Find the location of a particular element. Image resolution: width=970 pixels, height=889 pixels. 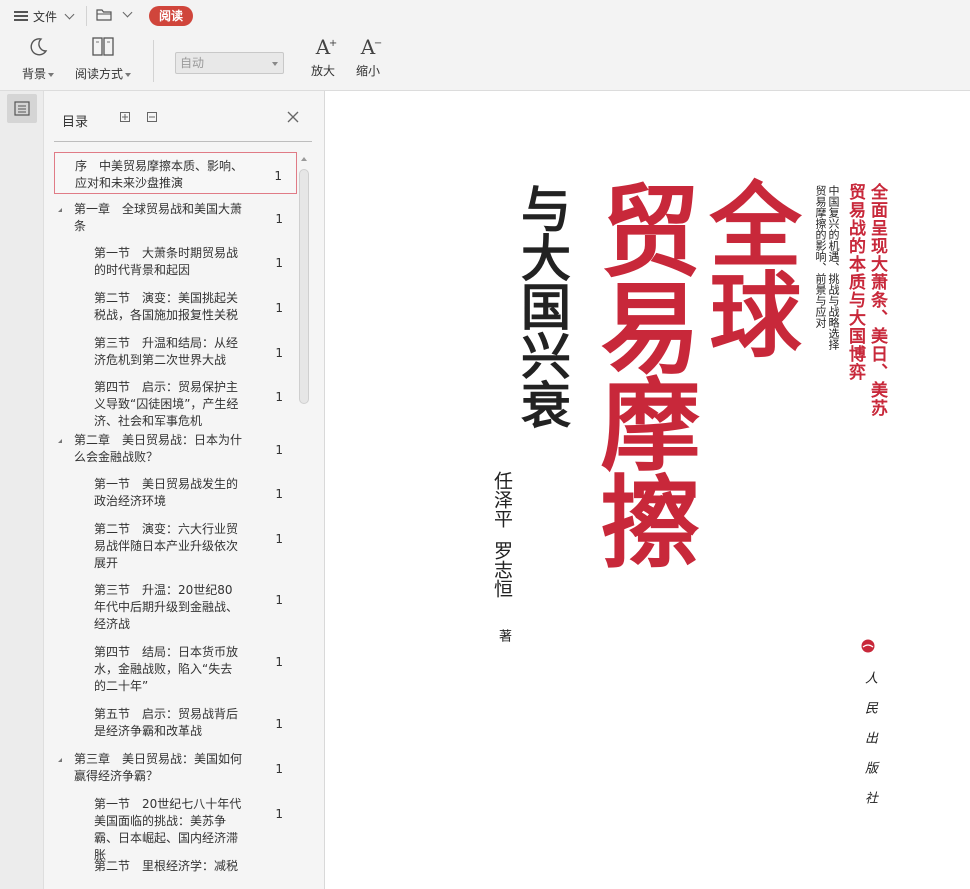

toc-toggle-button is located at coordinates (22, 108).